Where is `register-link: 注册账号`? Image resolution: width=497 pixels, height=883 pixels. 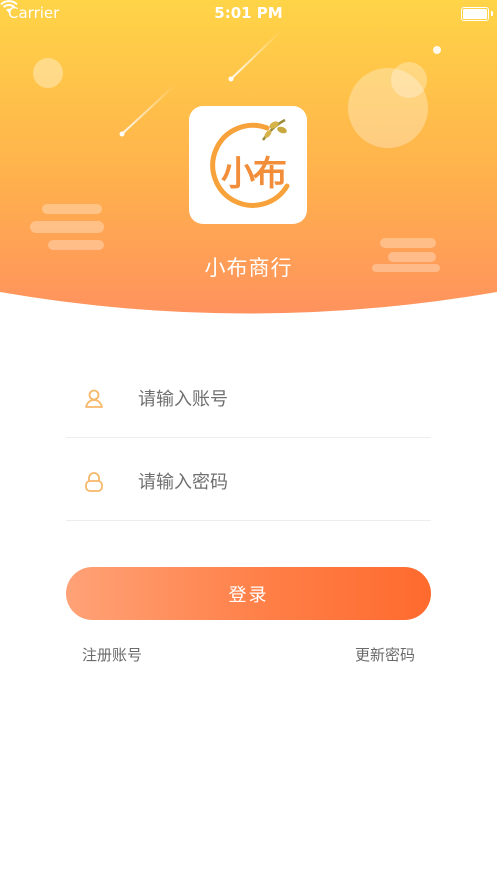 register-link: 注册账号 is located at coordinates (112, 654).